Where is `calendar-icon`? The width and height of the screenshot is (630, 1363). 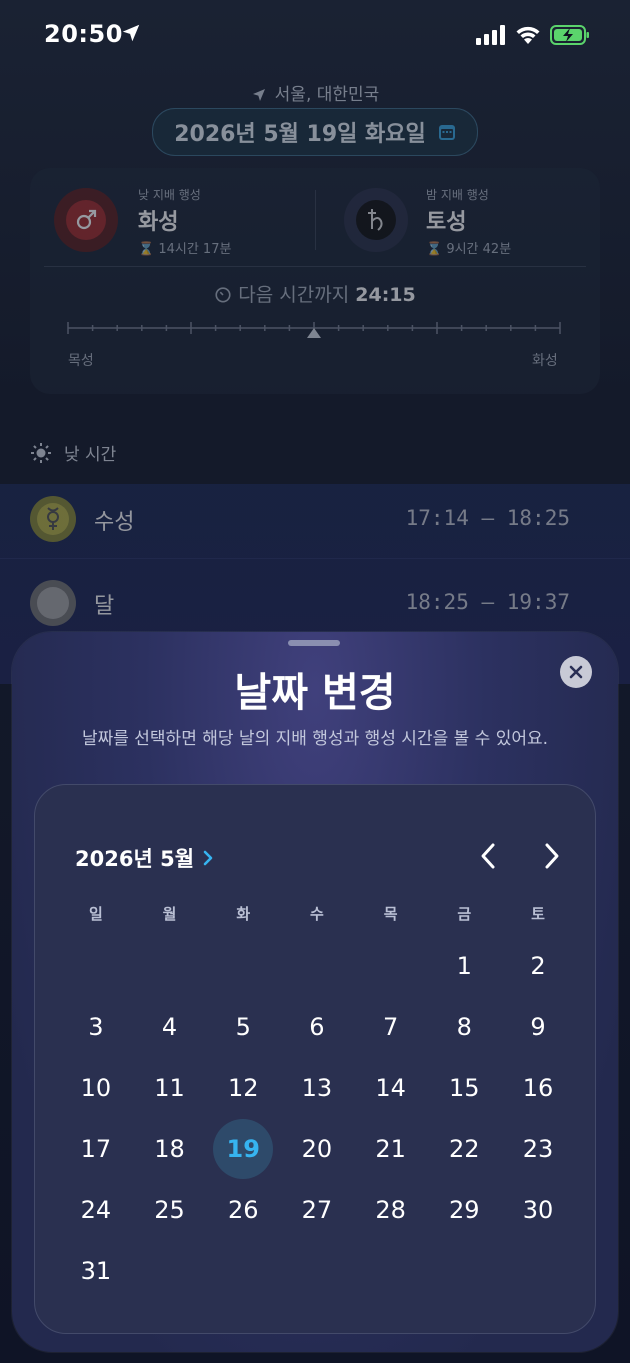
calendar-icon is located at coordinates (446, 132).